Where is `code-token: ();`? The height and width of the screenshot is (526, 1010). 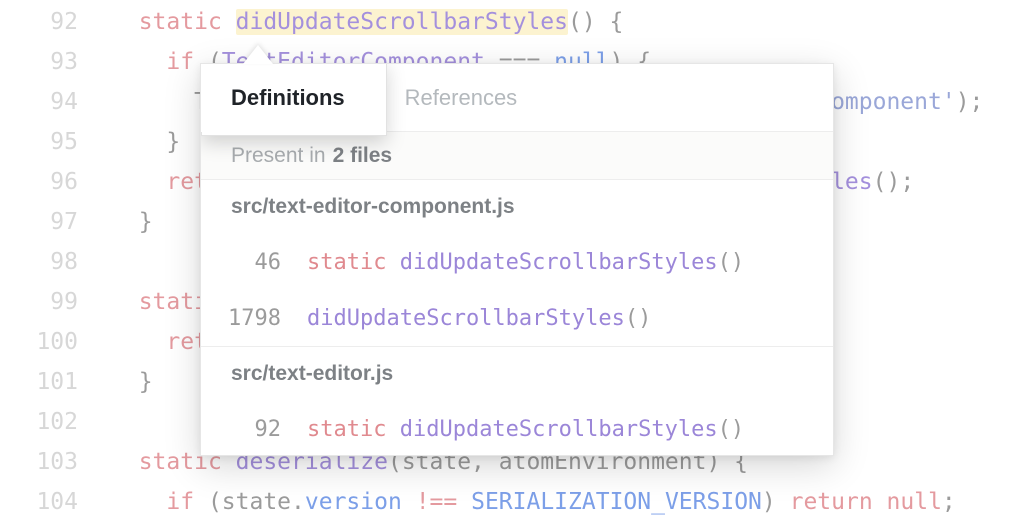
code-token: (); is located at coordinates (893, 182).